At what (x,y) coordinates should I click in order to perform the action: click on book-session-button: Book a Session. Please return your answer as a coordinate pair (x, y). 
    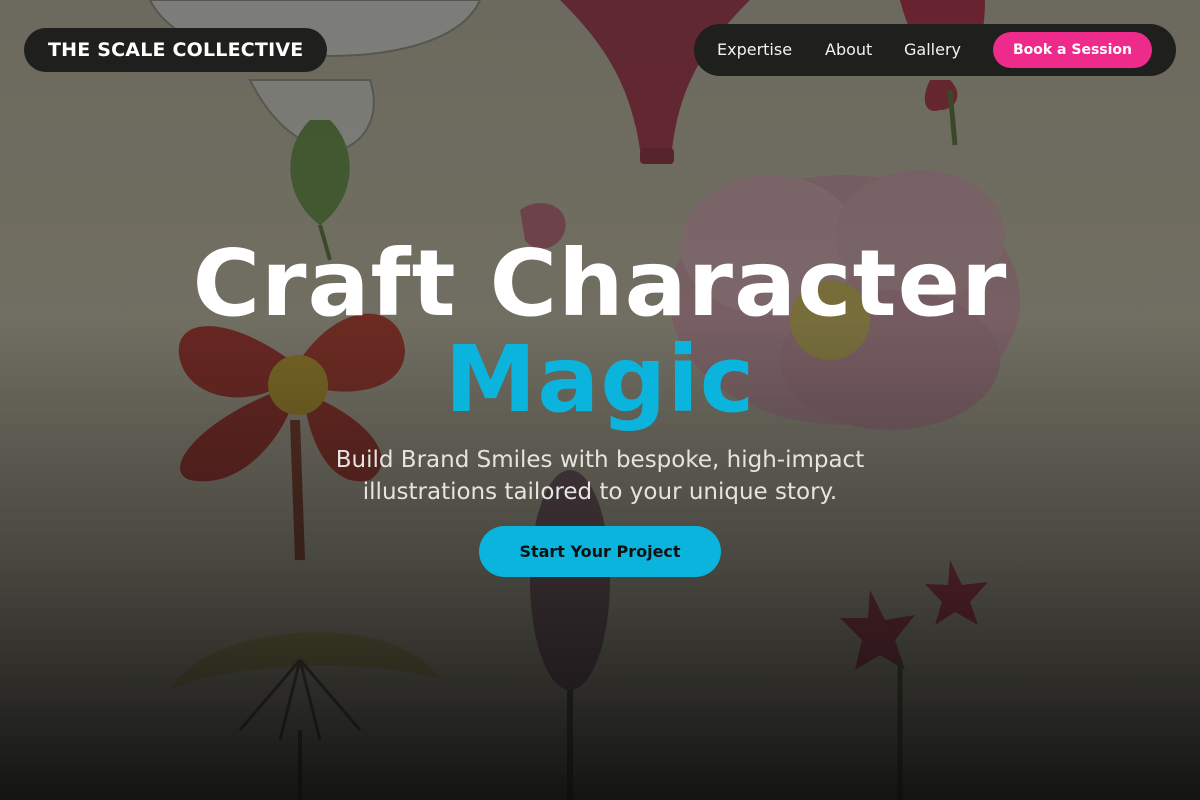
    Looking at the image, I should click on (1072, 50).